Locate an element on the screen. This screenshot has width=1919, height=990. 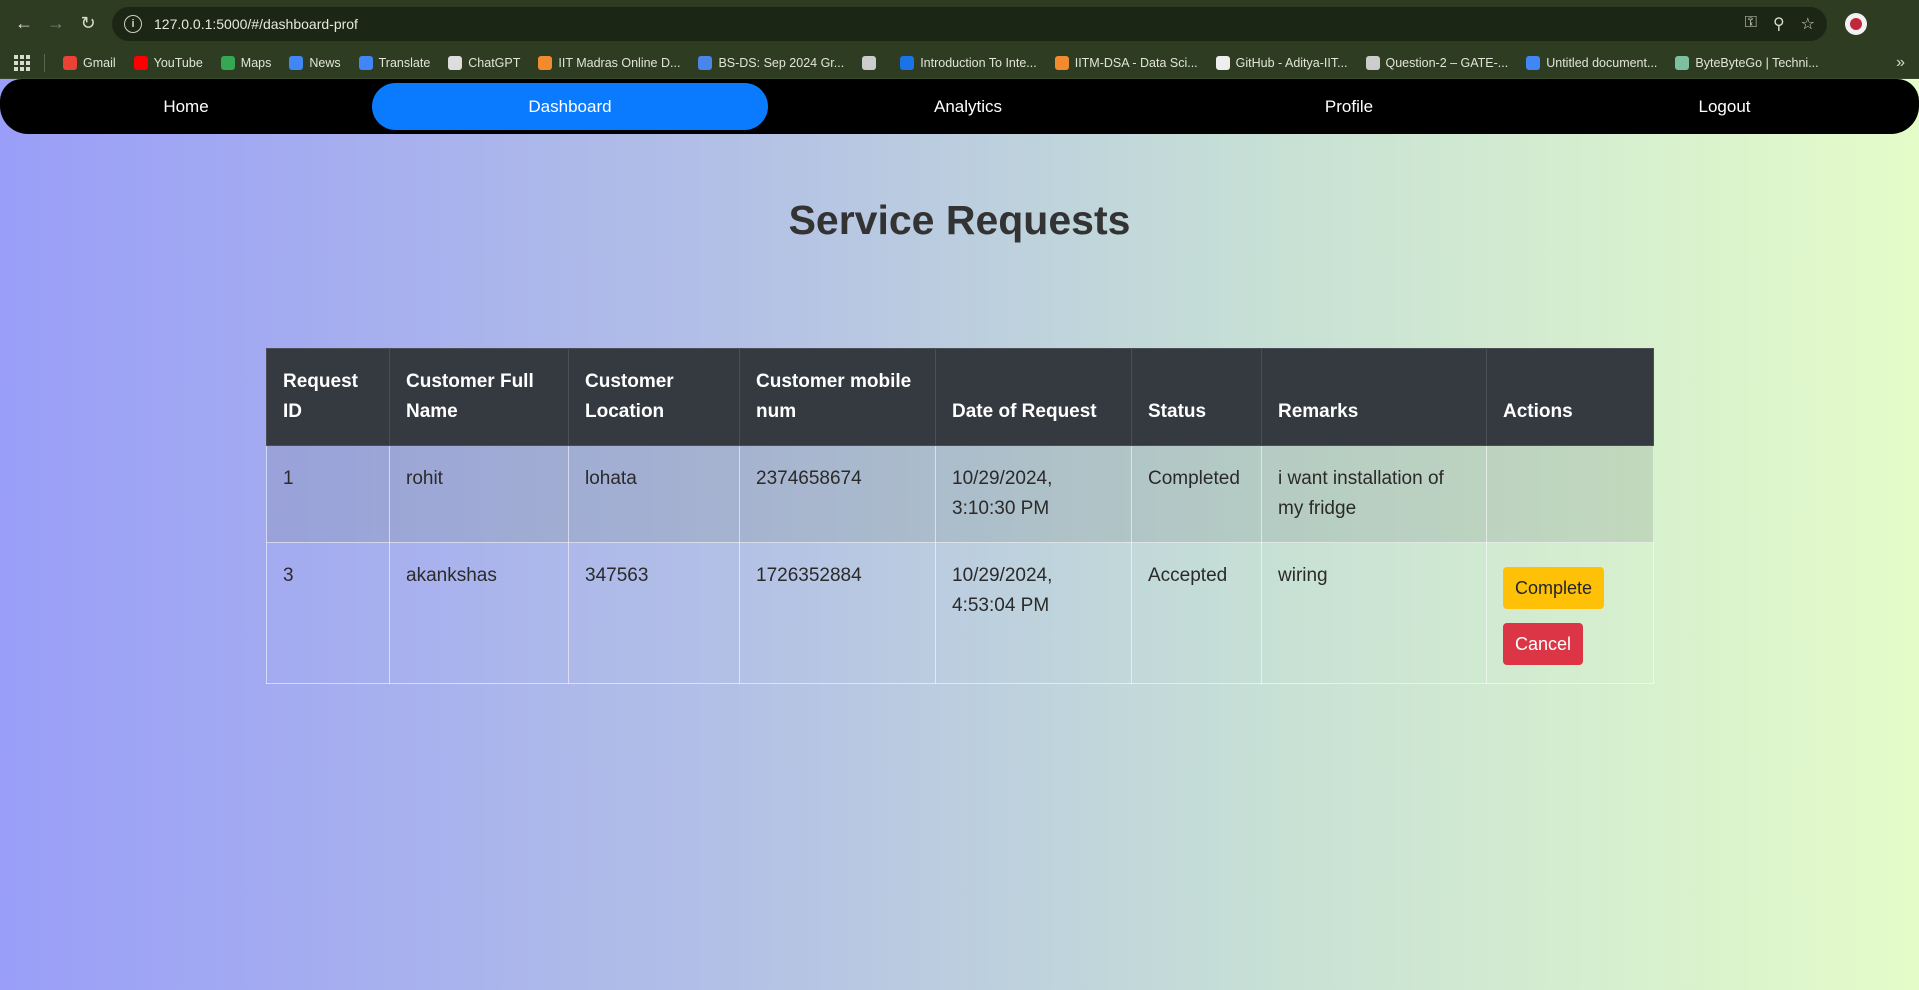
col-actions: Actions is located at coordinates (1570, 397).